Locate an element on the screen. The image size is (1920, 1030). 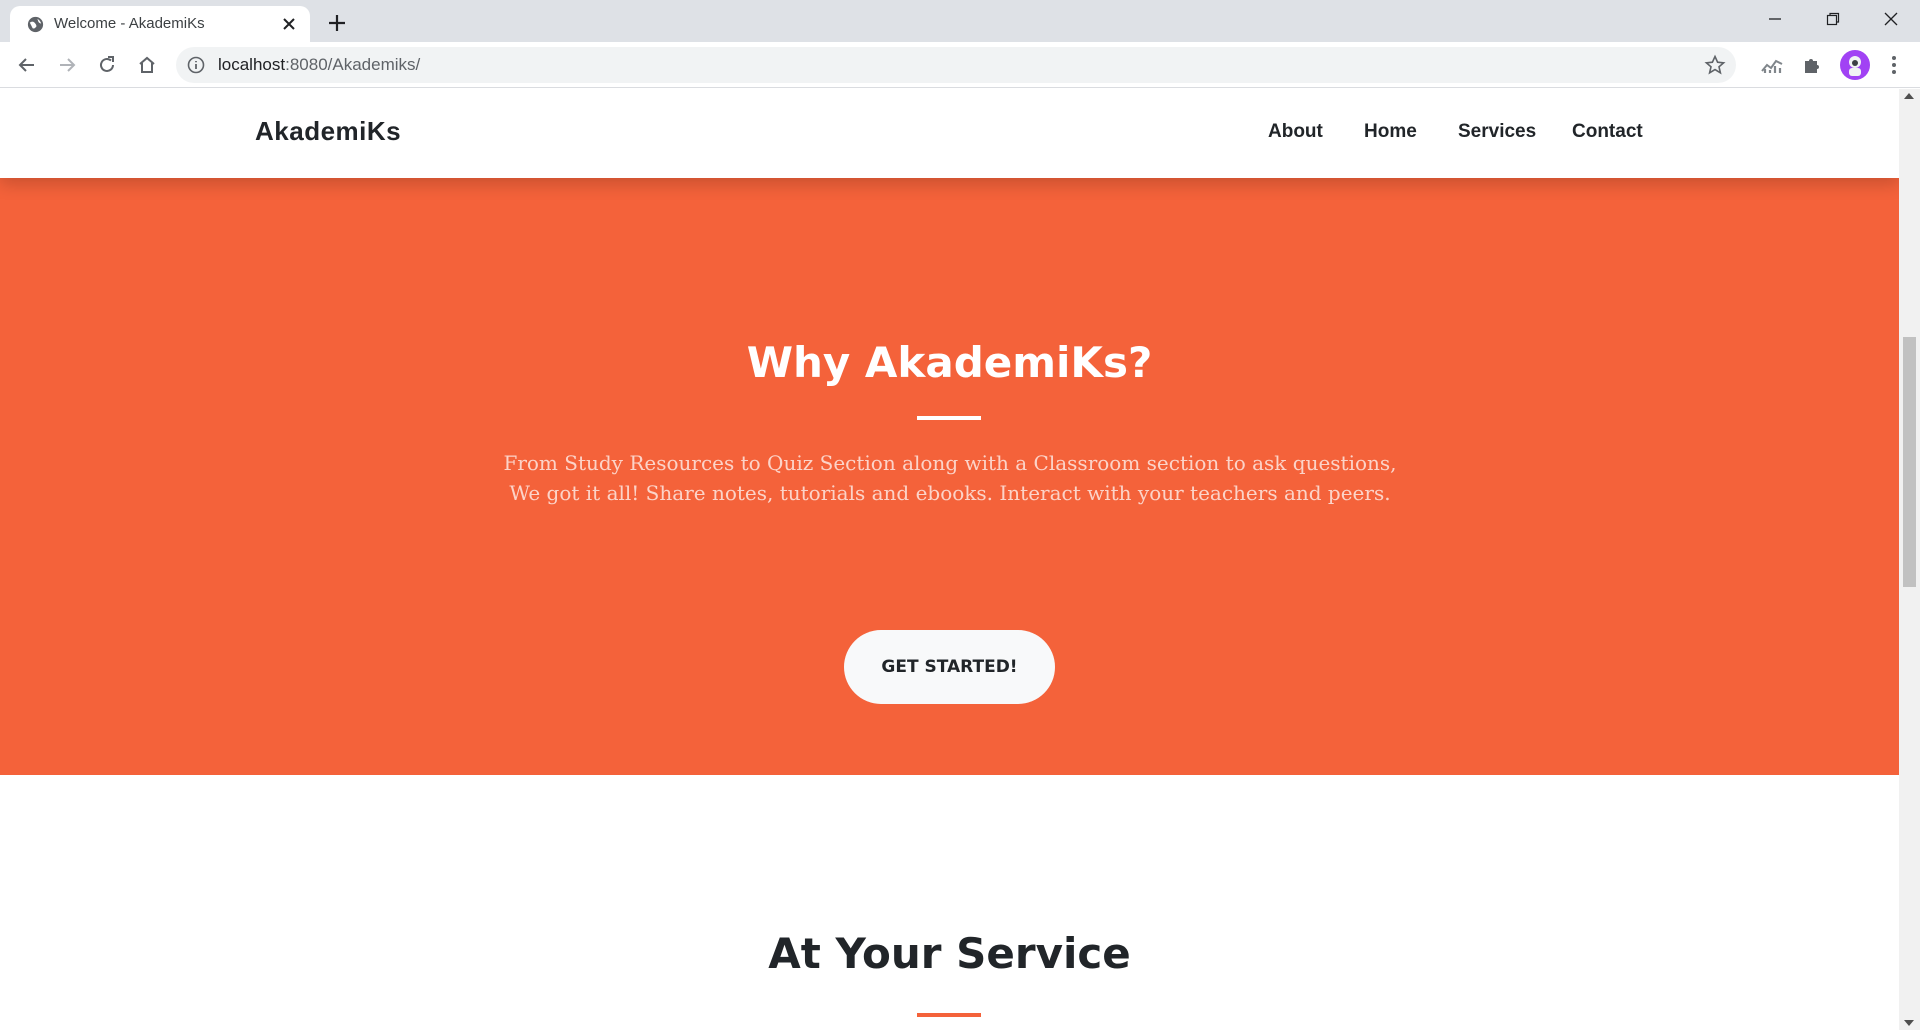
scroll-up-arrow is located at coordinates (1909, 96).